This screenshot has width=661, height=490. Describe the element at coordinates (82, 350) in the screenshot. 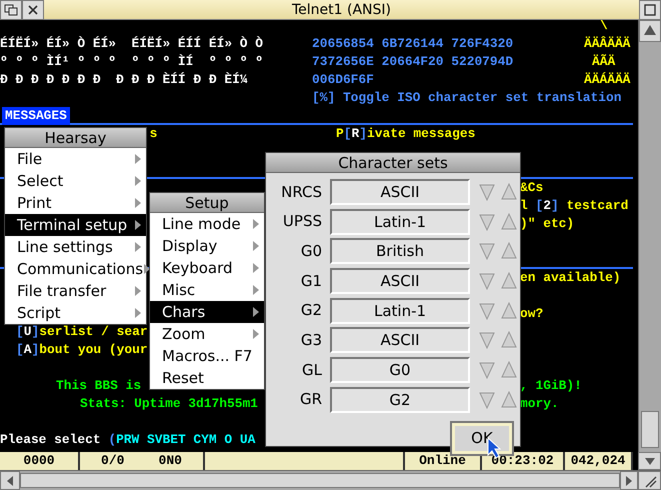

I see `terminal-text: [A]bout you (your` at that location.